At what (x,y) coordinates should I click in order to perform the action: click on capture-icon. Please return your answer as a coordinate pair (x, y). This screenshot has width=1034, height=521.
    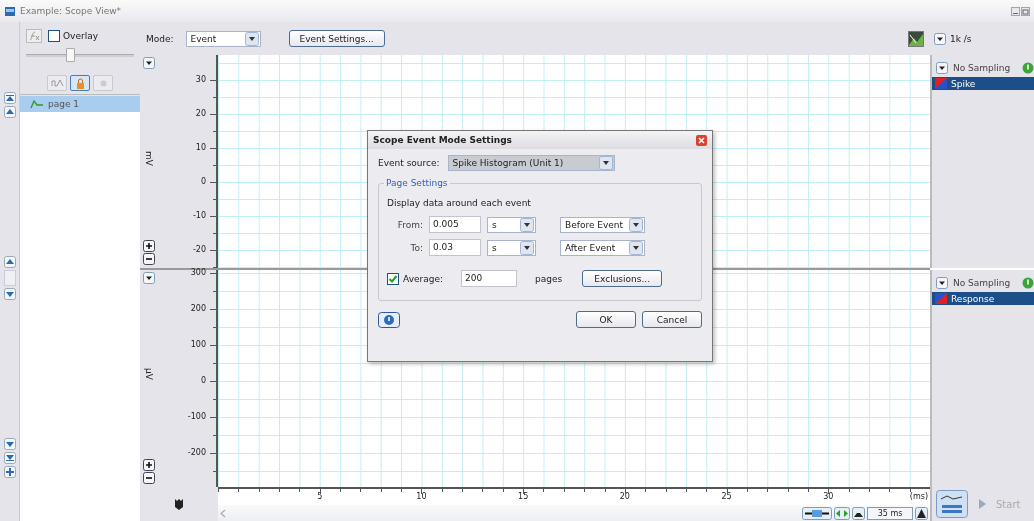
    Looking at the image, I should click on (952, 504).